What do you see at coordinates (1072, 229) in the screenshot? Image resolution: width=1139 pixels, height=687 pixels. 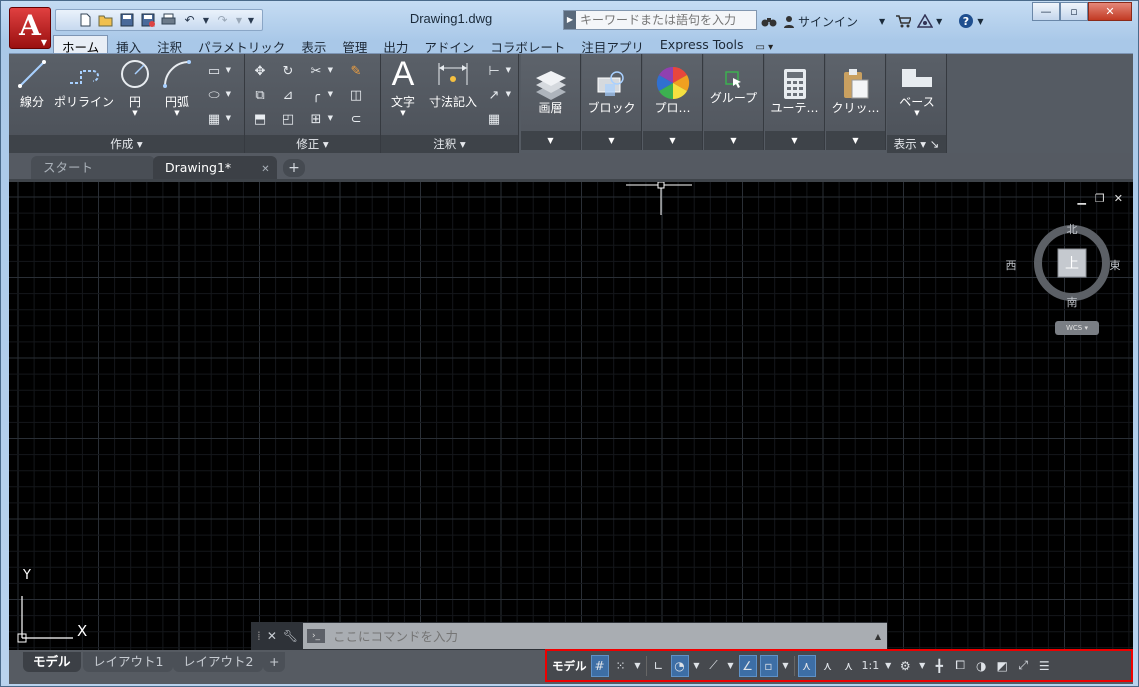 I see `compass-north: 北` at bounding box center [1072, 229].